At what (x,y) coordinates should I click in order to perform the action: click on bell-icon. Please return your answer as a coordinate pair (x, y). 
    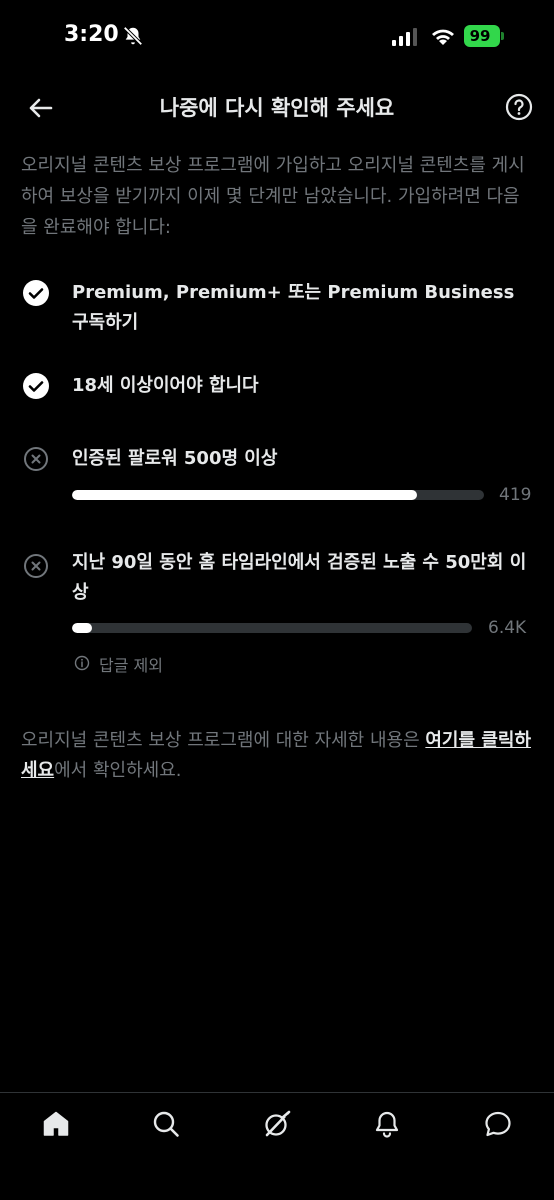
    Looking at the image, I should click on (387, 1124).